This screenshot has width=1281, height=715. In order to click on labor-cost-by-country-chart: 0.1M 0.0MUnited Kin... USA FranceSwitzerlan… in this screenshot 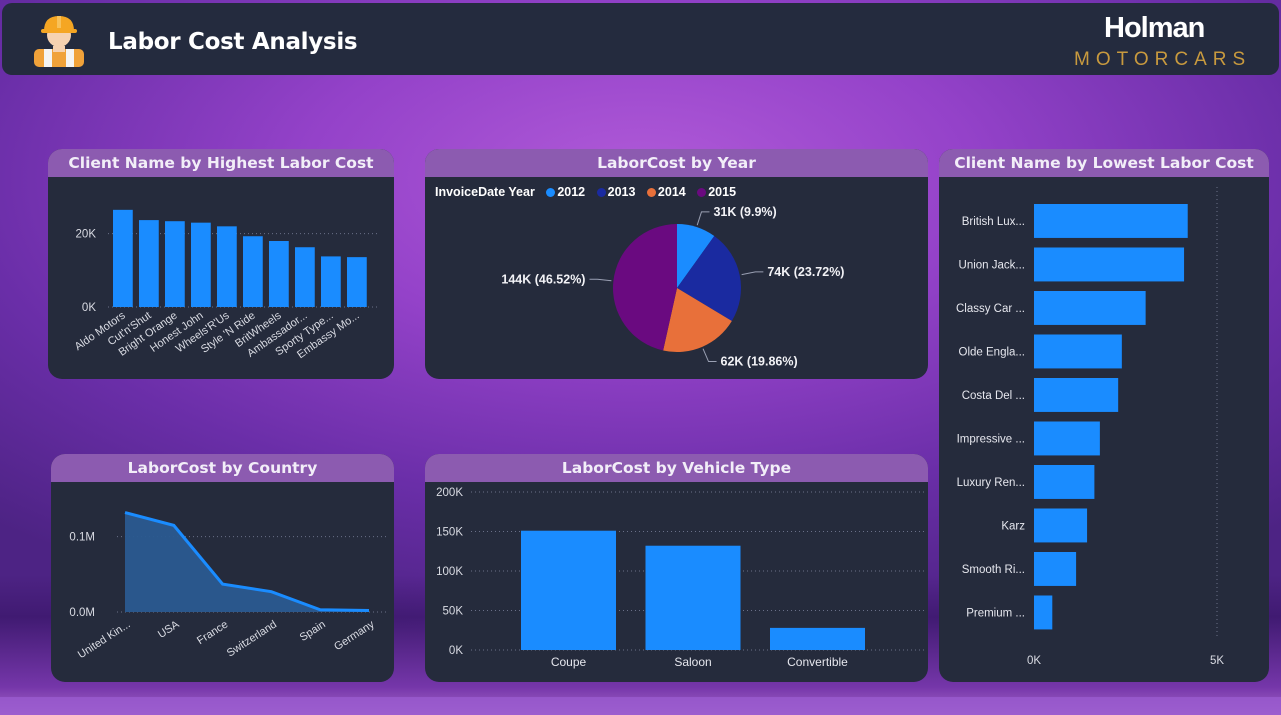, I will do `click(222, 568)`.